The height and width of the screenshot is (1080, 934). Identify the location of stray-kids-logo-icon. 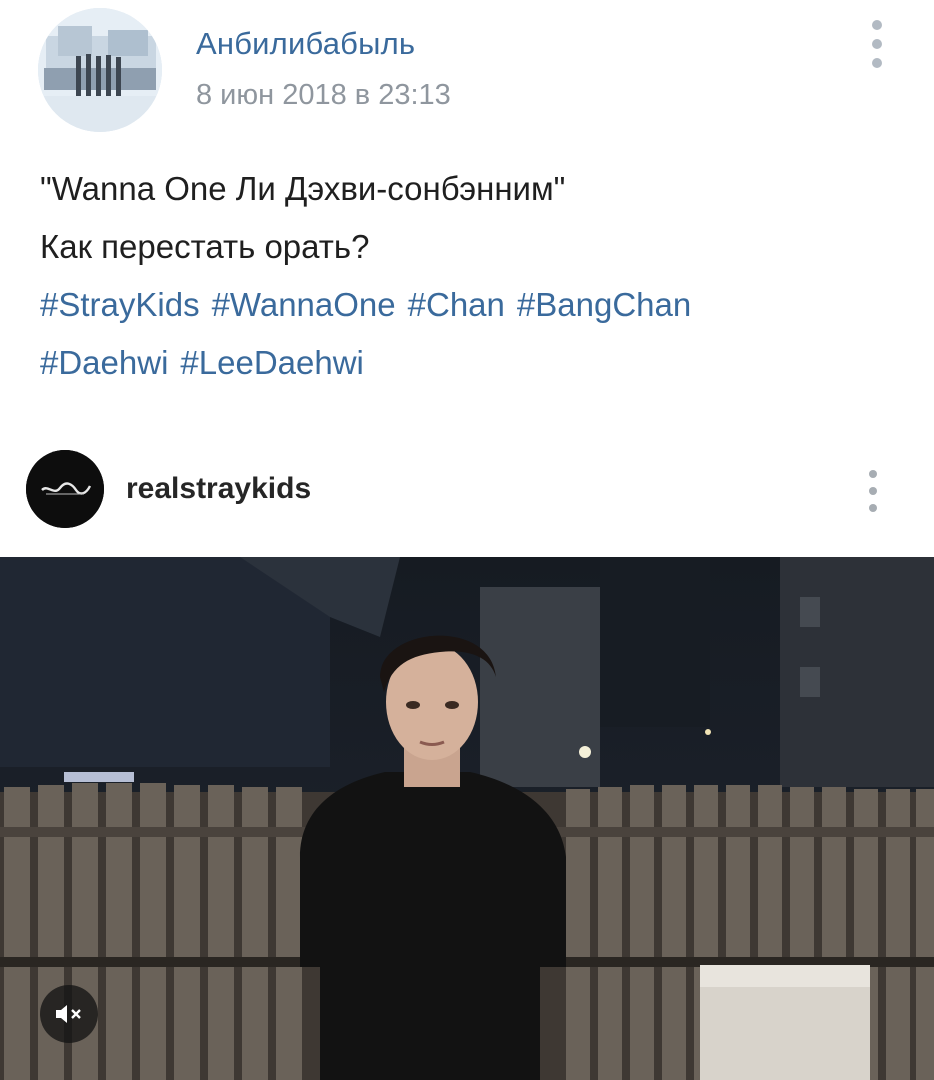
(65, 489).